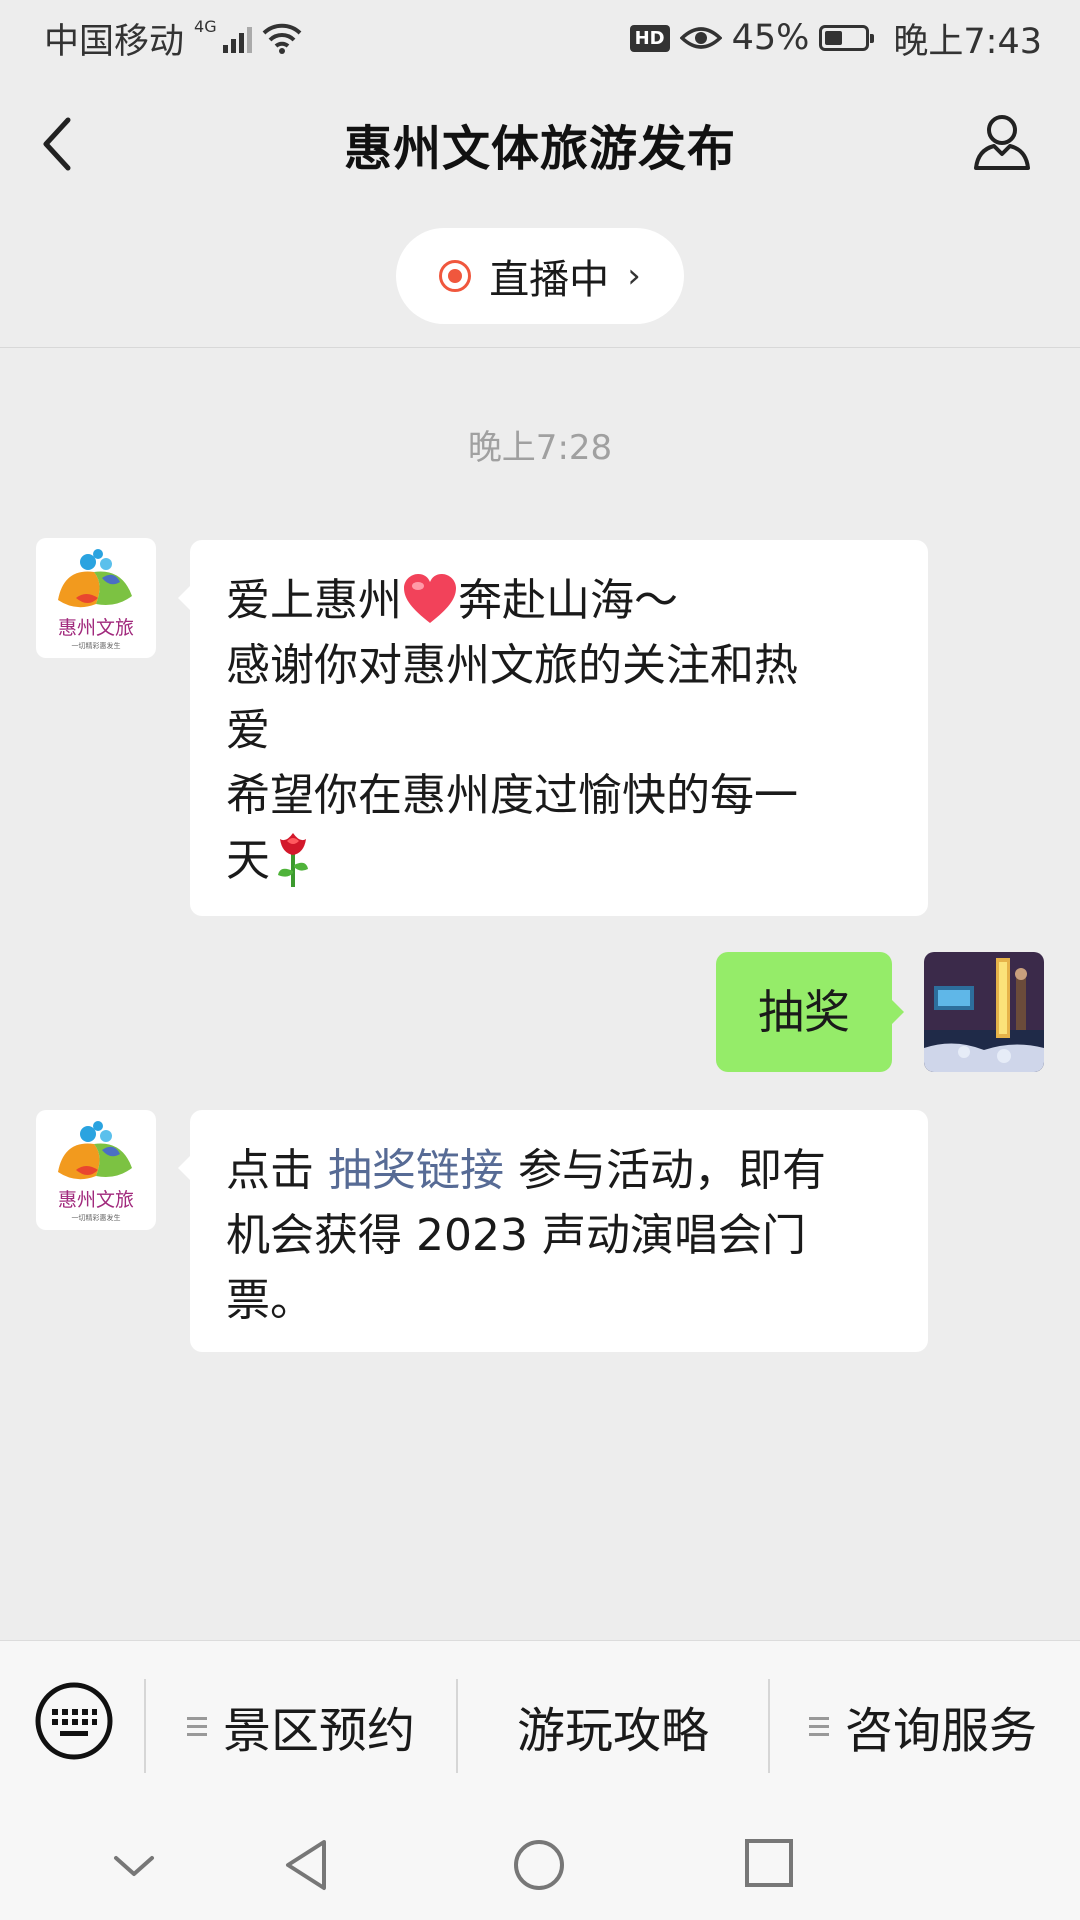  I want to click on status-time: 晚上7:43, so click(967, 41).